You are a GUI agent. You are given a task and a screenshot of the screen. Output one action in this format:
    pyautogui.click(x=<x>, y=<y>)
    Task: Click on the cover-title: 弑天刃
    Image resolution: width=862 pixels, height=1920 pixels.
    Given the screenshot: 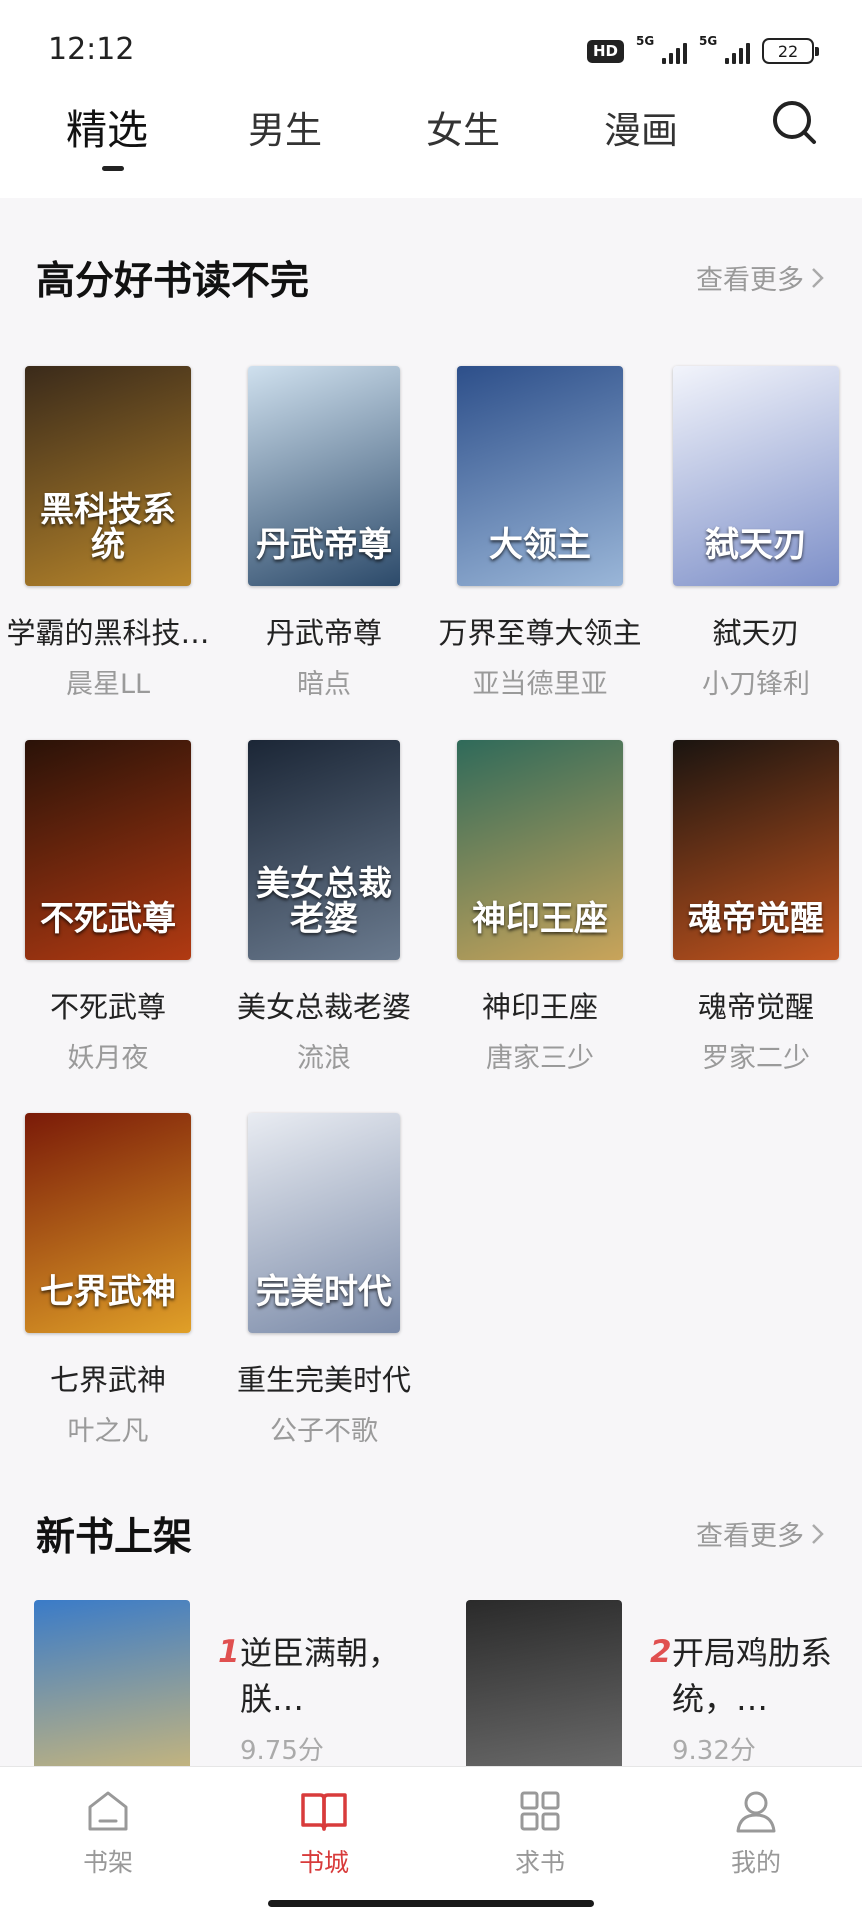 What is the action you would take?
    pyautogui.click(x=756, y=545)
    